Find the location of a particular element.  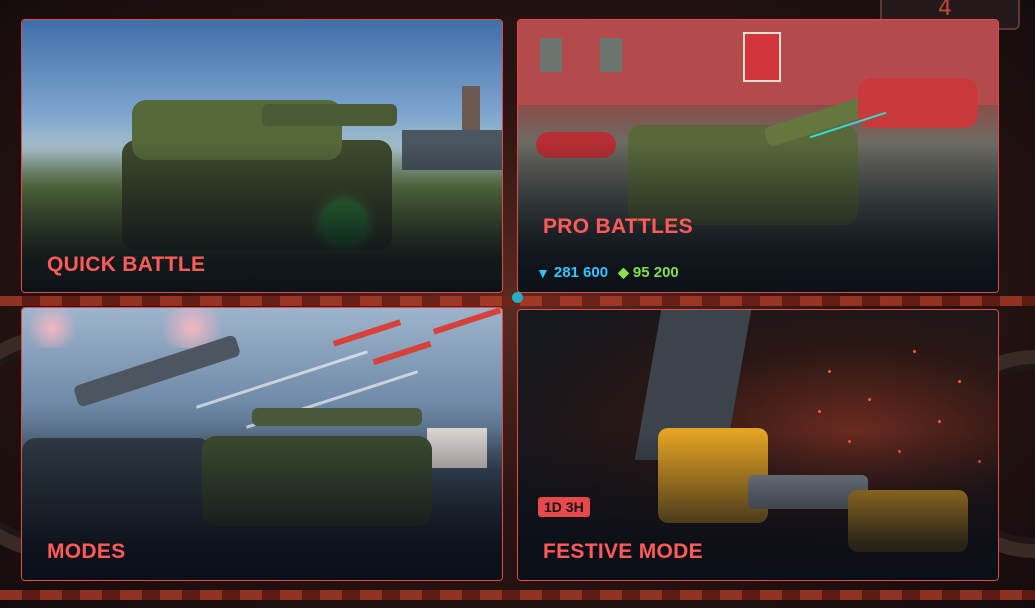

crystal-amount: 281 600 is located at coordinates (581, 272).